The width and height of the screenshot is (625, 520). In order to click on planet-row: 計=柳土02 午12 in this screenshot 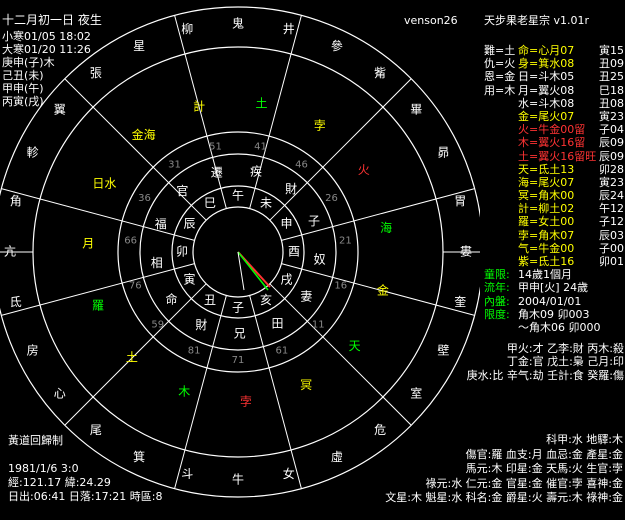, I will do `click(554, 208)`.